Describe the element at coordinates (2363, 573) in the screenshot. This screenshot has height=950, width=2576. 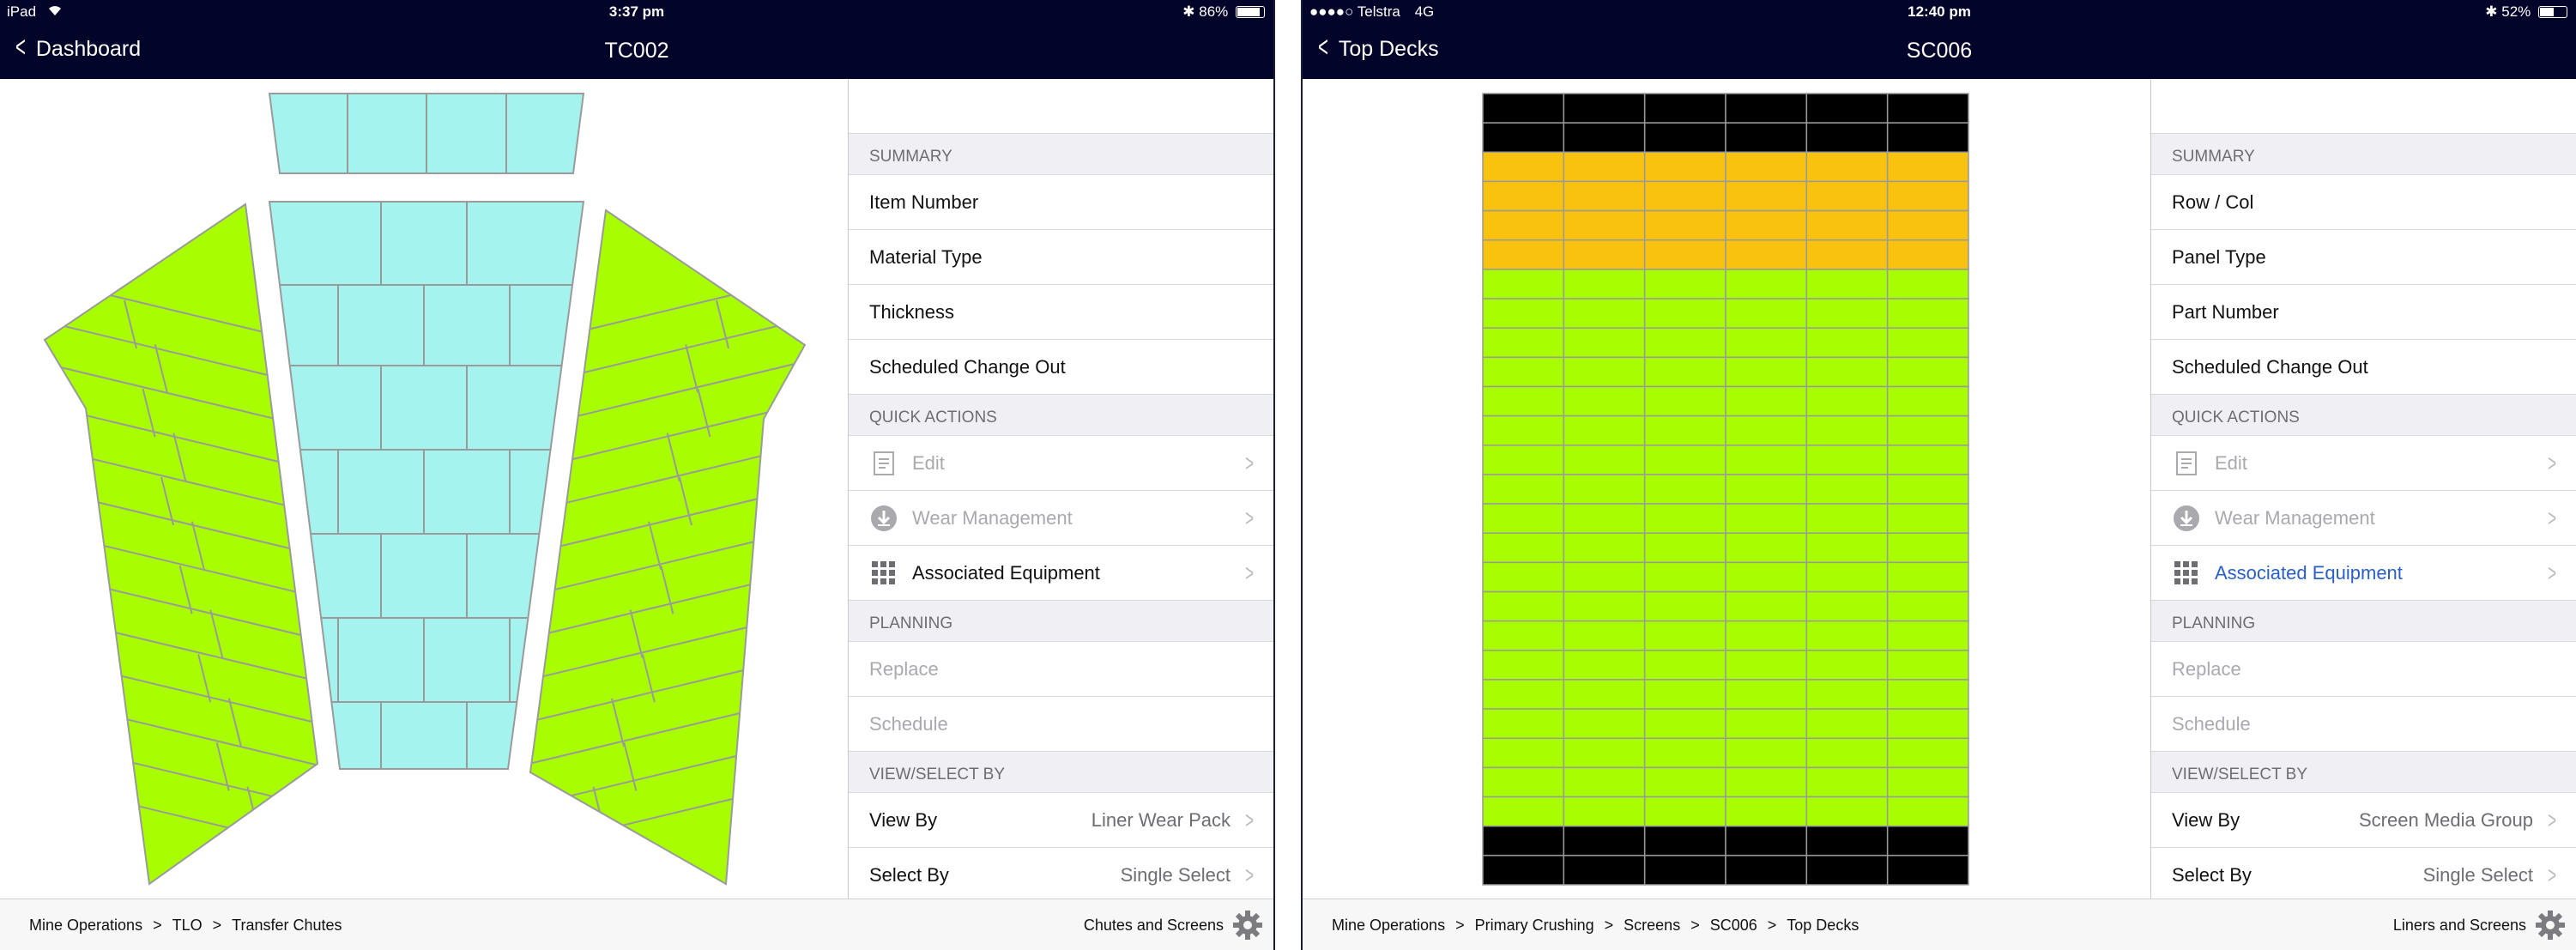
I see `associated-equipment-action: Associated Equipment >` at that location.